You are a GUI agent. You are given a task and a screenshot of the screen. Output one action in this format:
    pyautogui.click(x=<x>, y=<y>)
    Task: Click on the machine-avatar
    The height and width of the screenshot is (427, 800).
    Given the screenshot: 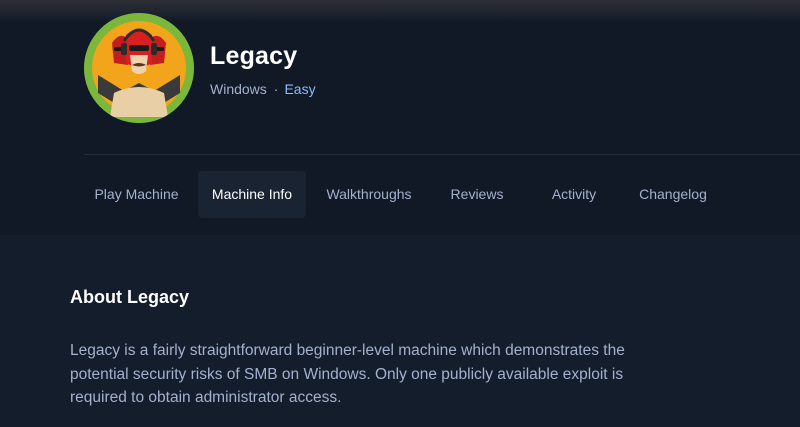 What is the action you would take?
    pyautogui.click(x=139, y=68)
    